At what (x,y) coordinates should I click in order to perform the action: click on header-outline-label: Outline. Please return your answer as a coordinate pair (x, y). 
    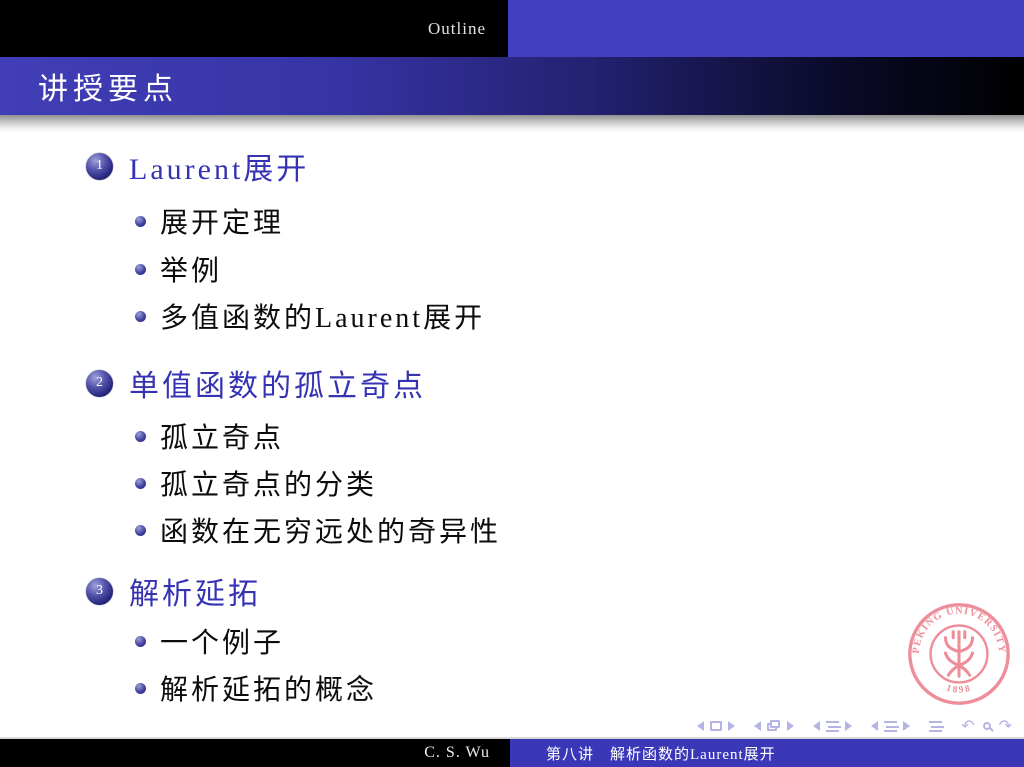
    Looking at the image, I should click on (457, 28).